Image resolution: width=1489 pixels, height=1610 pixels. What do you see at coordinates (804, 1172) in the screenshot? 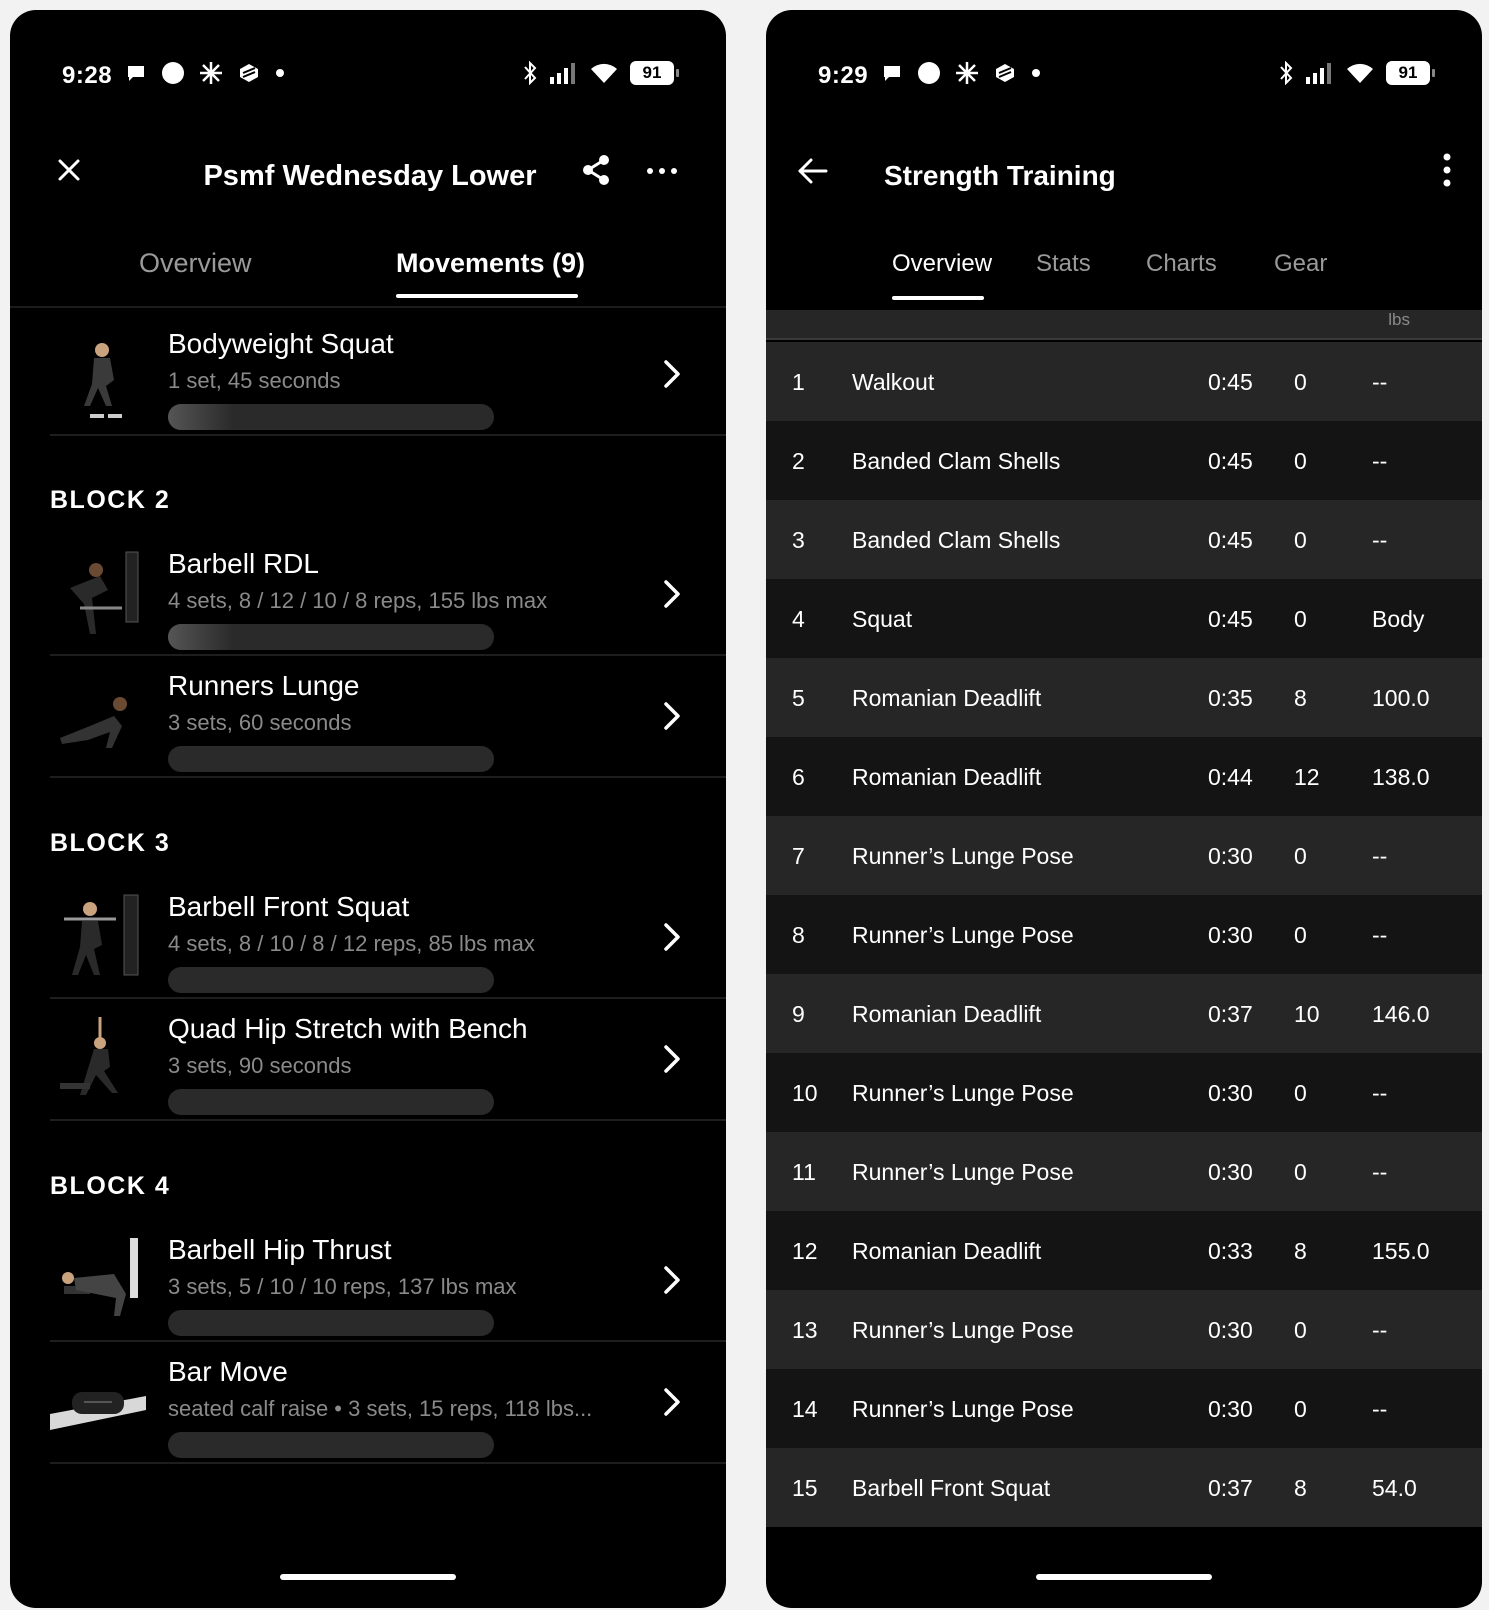
I see `set-number-cell: 11` at bounding box center [804, 1172].